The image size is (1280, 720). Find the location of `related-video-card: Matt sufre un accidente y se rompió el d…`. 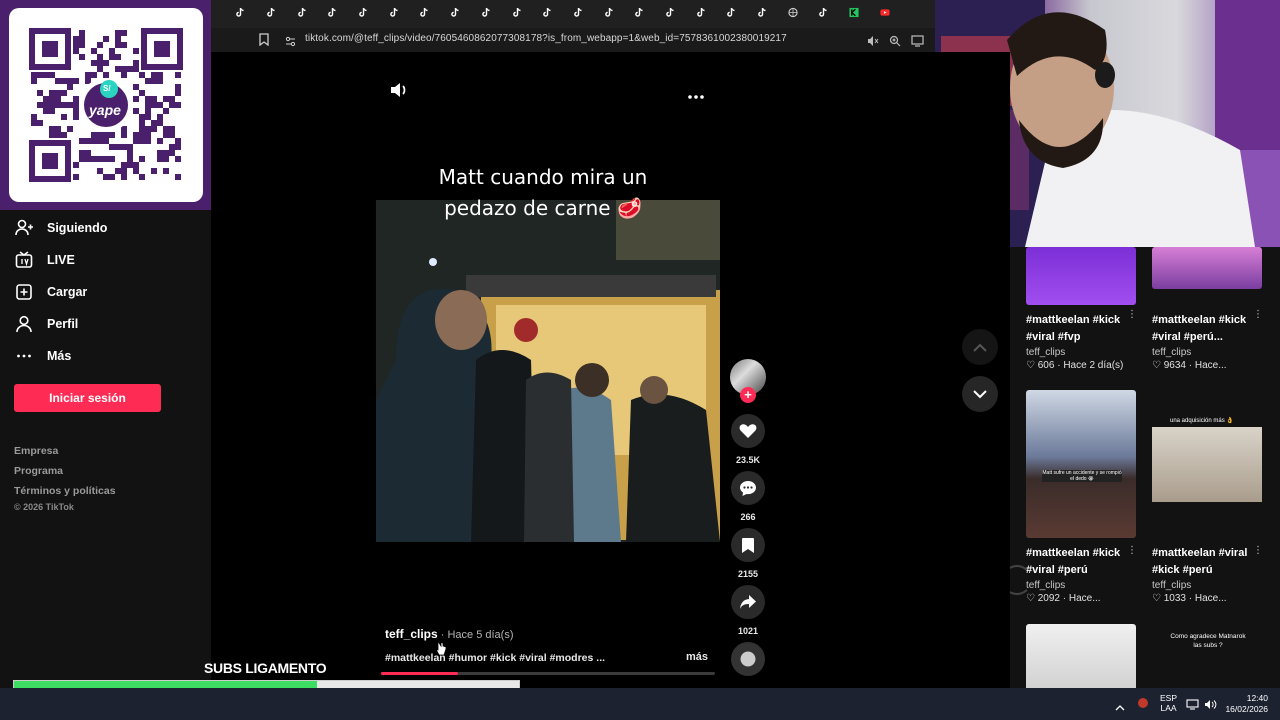

related-video-card: Matt sufre un accidente y se rompió el d… is located at coordinates (1083, 497).